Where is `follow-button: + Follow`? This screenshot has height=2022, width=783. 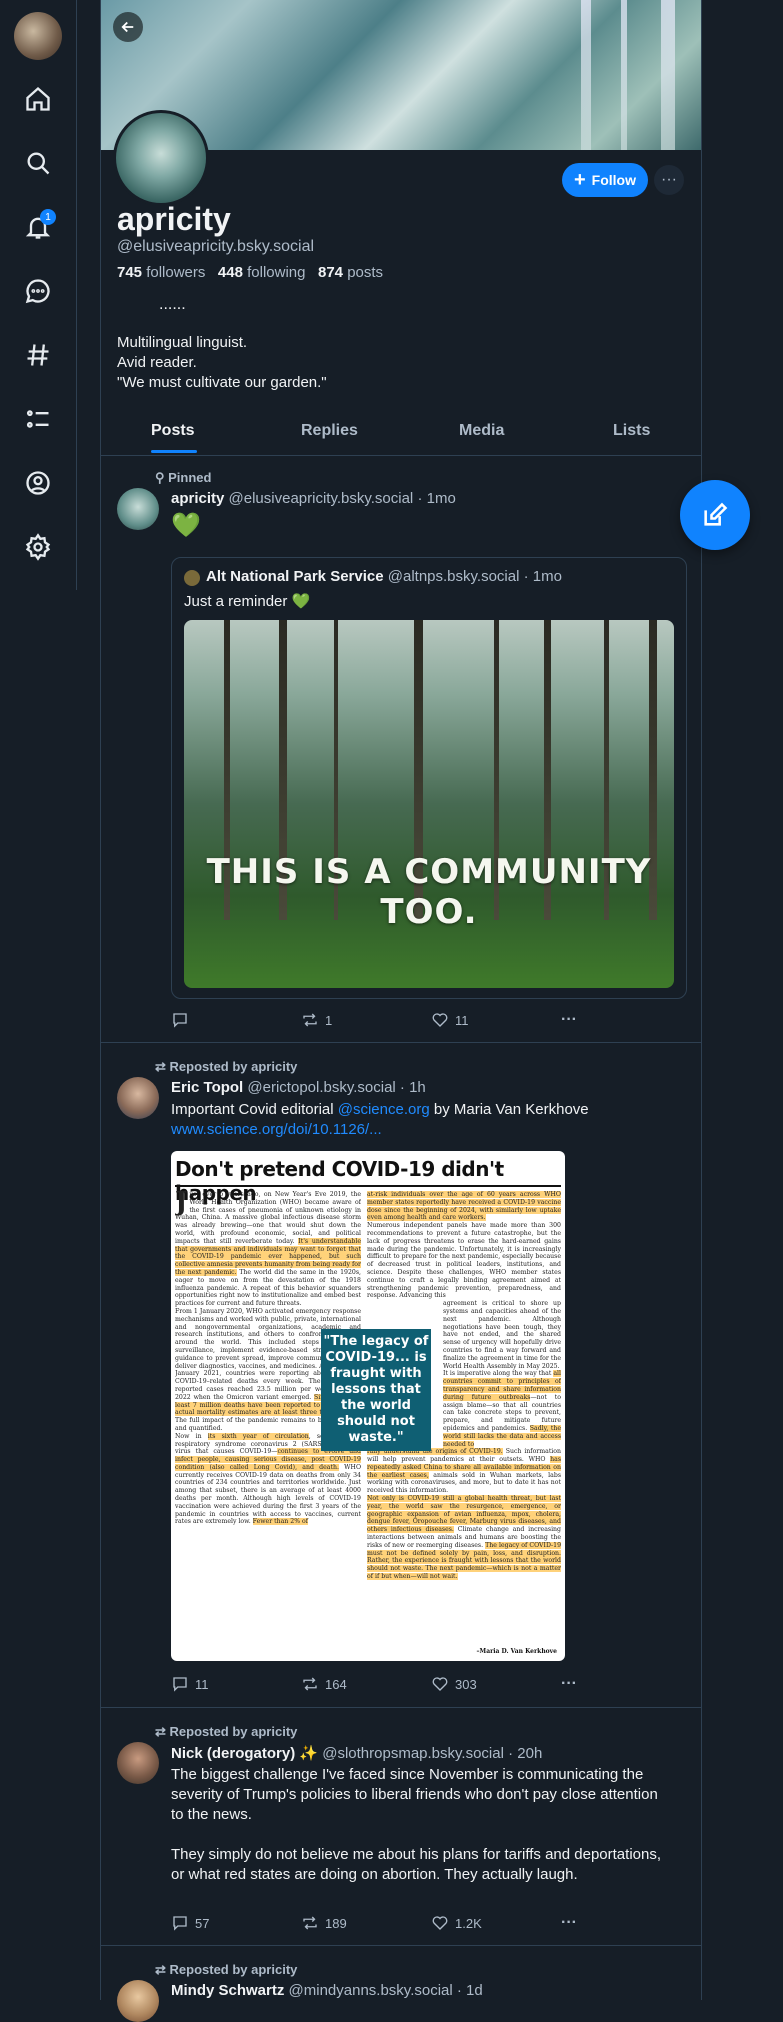
follow-button: + Follow is located at coordinates (605, 180).